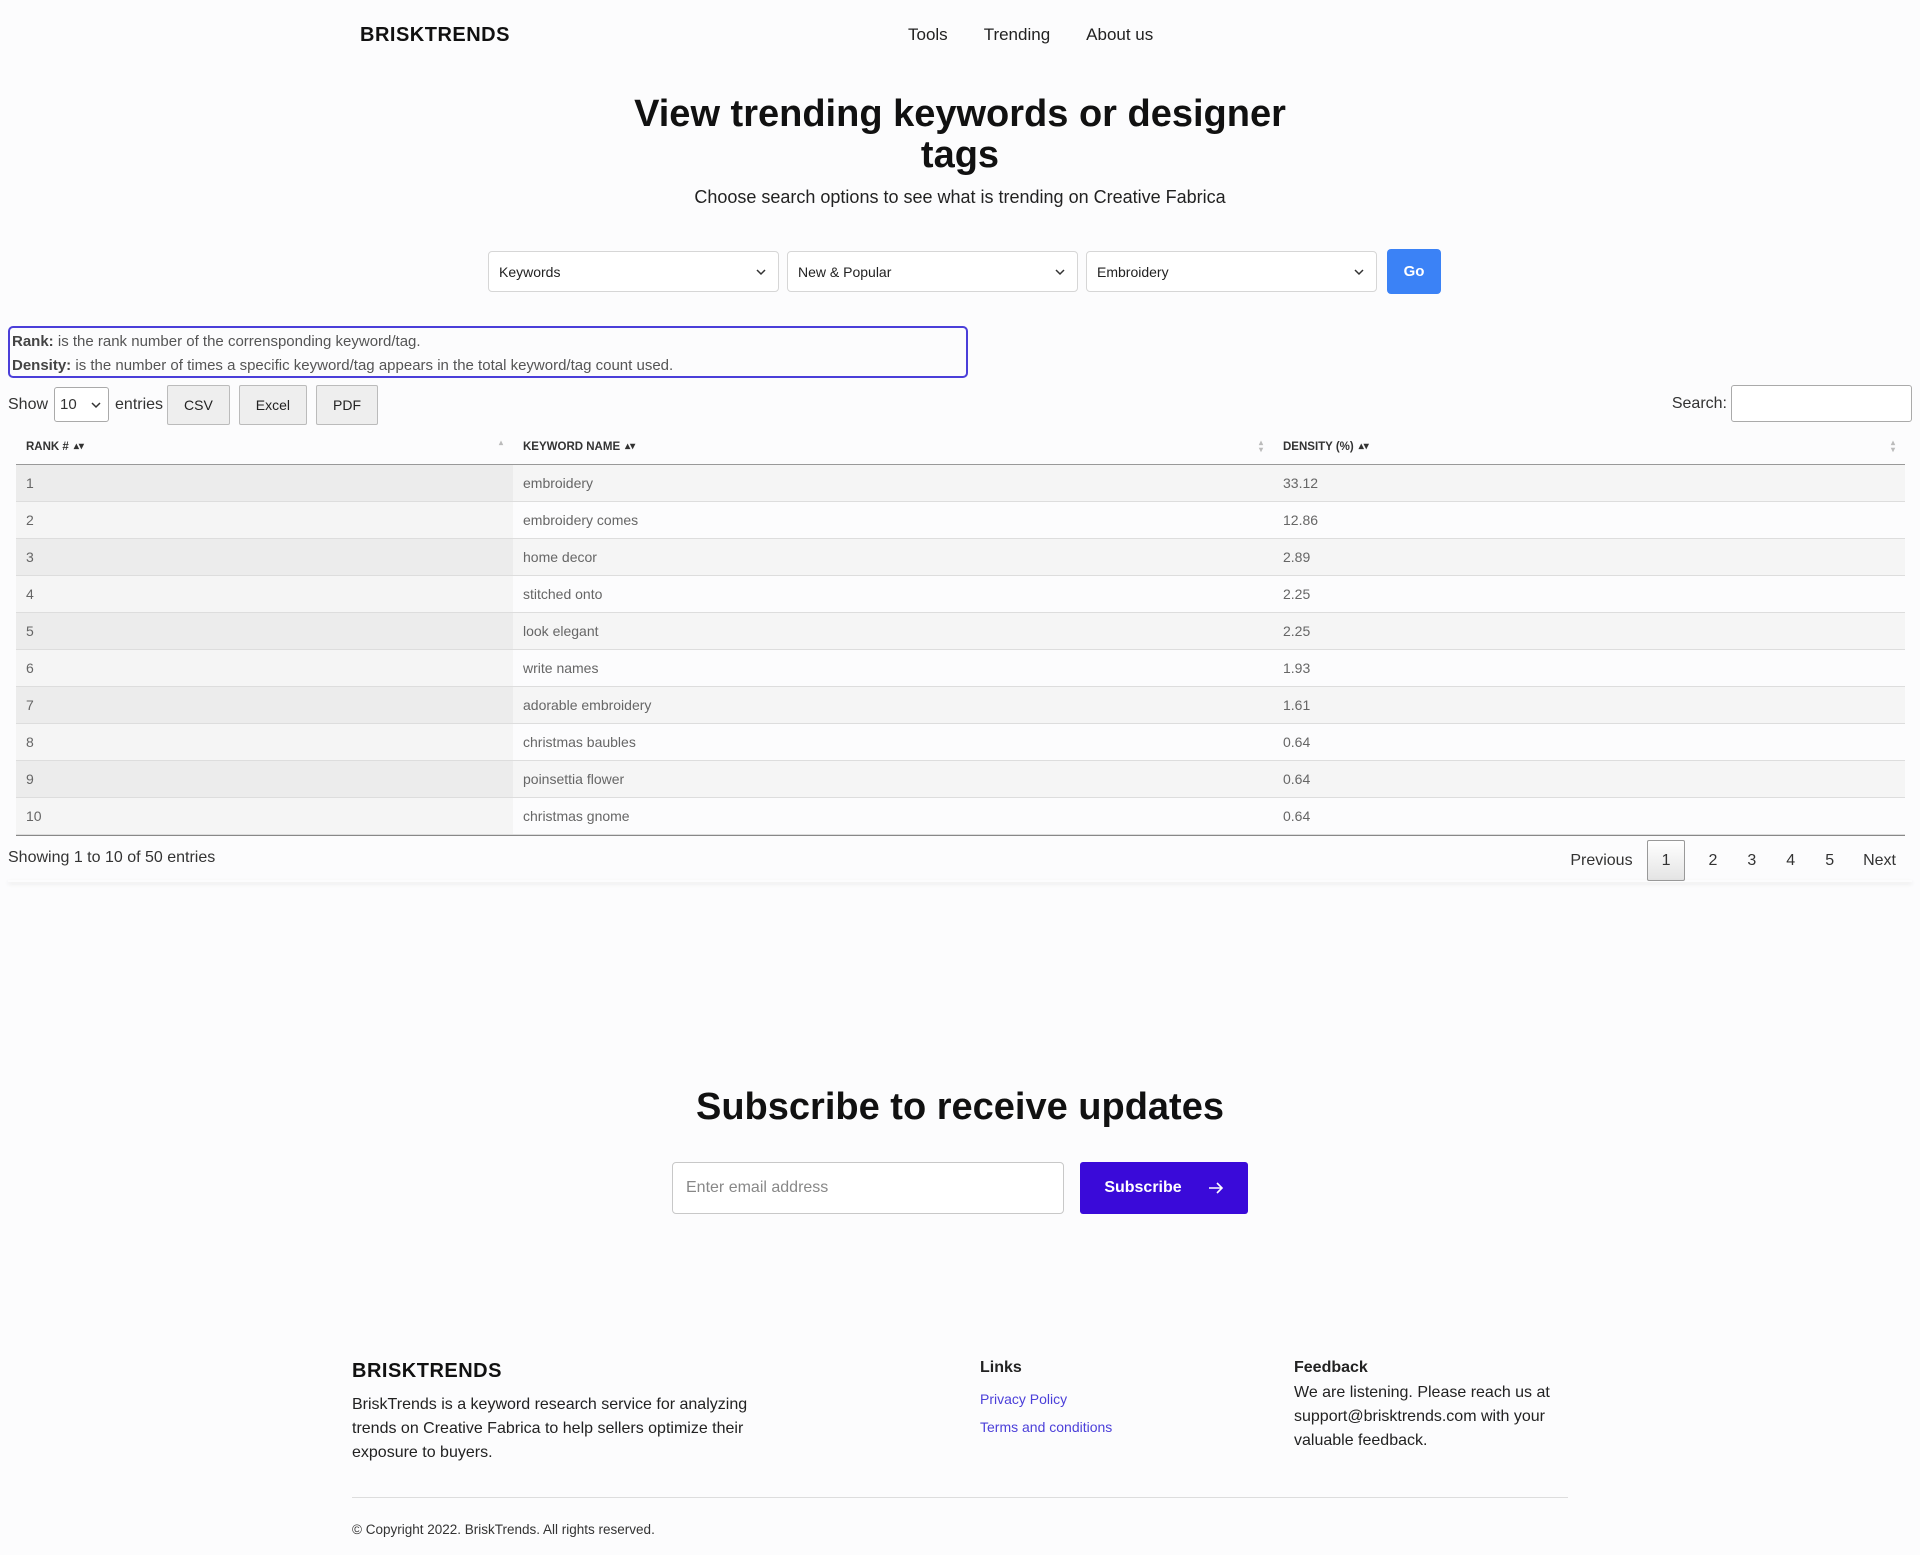  Describe the element at coordinates (868, 1188) in the screenshot. I see `email-field: Enter email address` at that location.